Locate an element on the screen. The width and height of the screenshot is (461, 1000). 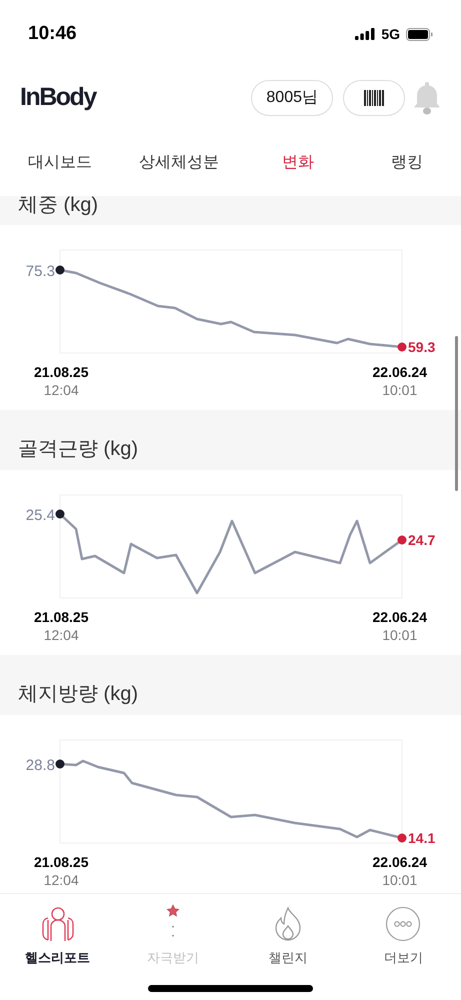
nav-item: 더보기 is located at coordinates (403, 936).